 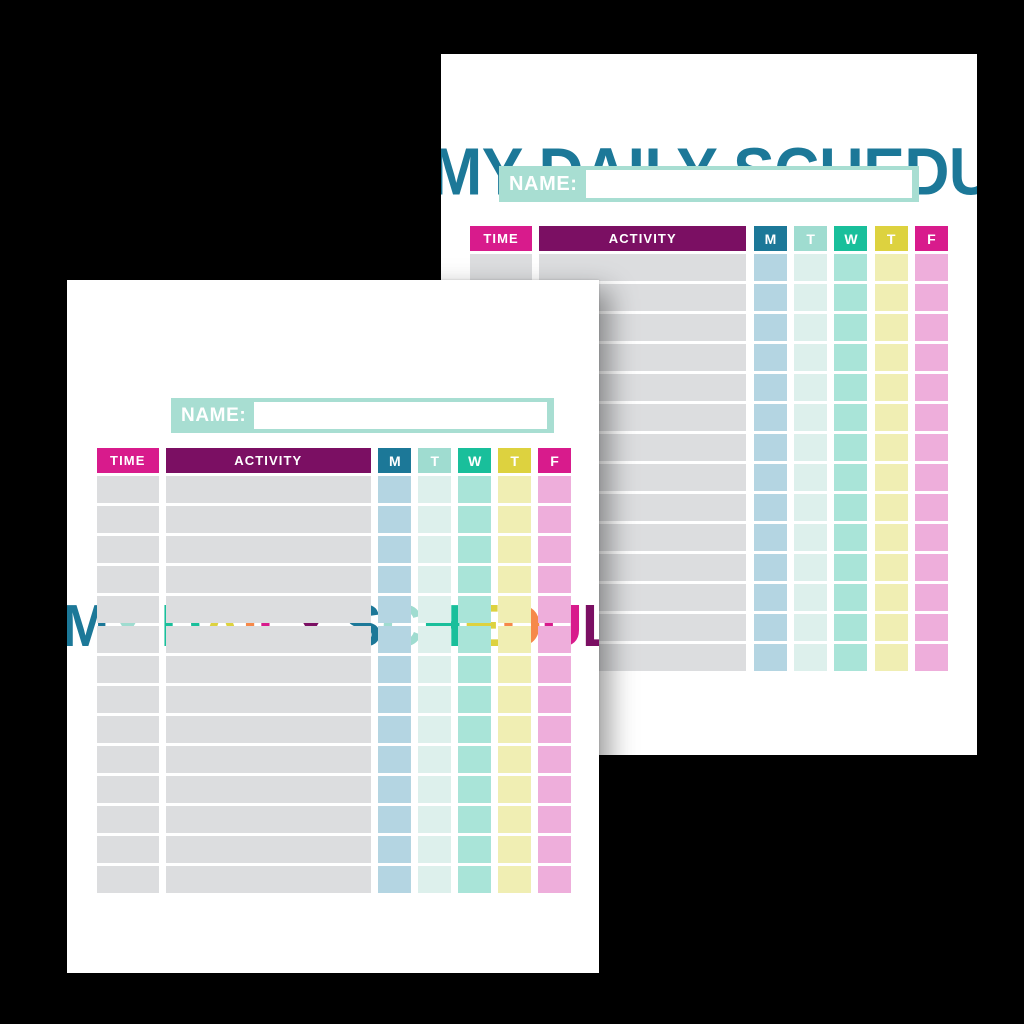 What do you see at coordinates (931, 238) in the screenshot?
I see `column-header-fri: F` at bounding box center [931, 238].